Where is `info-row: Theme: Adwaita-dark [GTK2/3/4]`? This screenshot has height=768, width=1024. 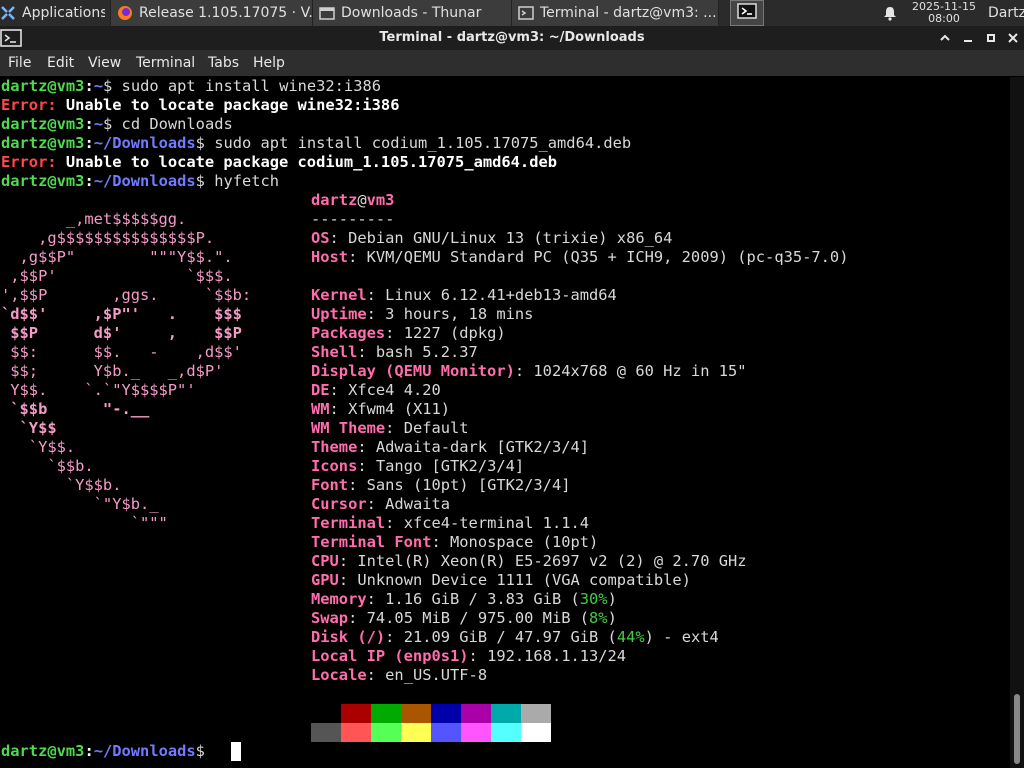 info-row: Theme: Adwaita-dark [GTK2/3/4] is located at coordinates (450, 447).